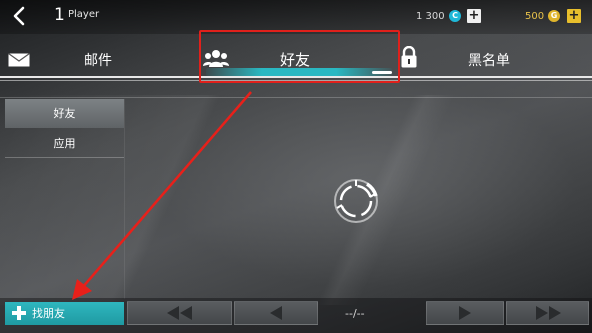 Image resolution: width=592 pixels, height=333 pixels. I want to click on tab-highlight-box, so click(299, 56).